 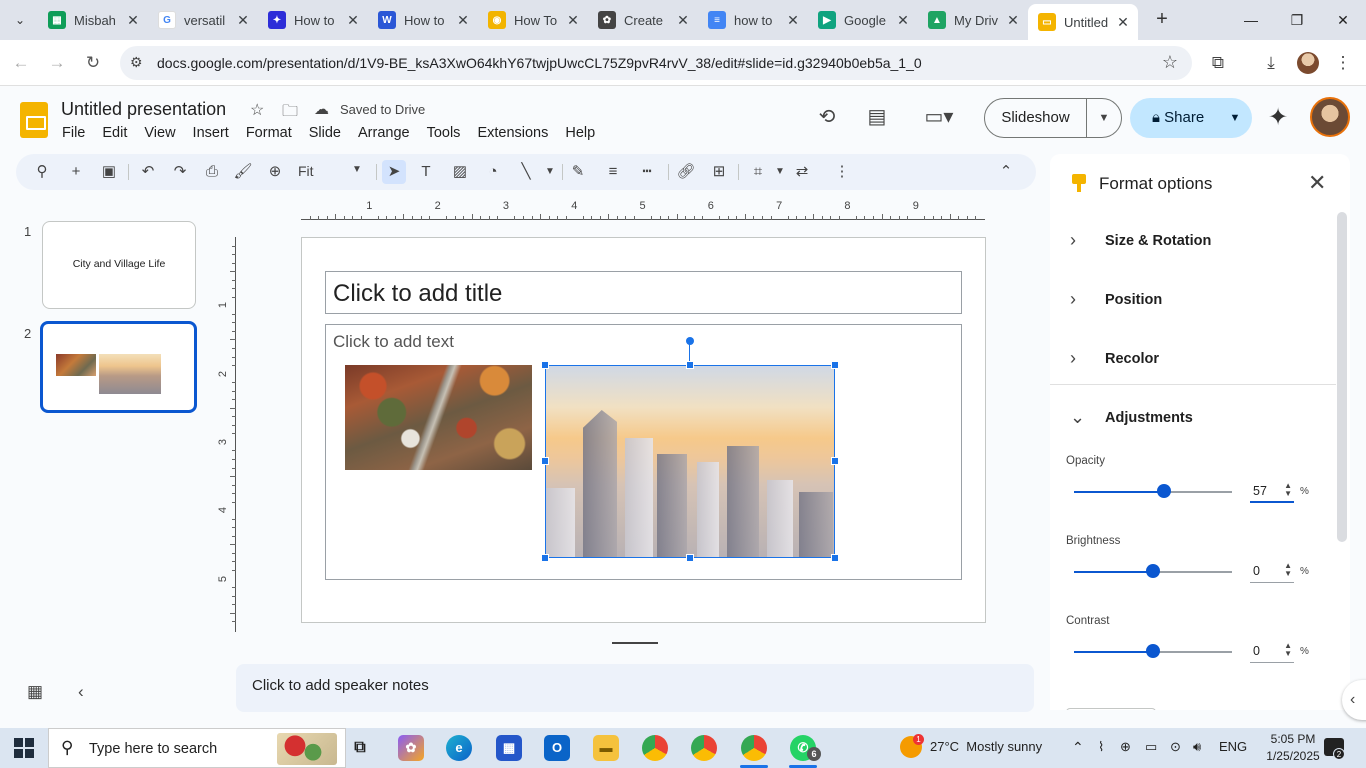 I want to click on crop-icon: ⌗, so click(x=758, y=172).